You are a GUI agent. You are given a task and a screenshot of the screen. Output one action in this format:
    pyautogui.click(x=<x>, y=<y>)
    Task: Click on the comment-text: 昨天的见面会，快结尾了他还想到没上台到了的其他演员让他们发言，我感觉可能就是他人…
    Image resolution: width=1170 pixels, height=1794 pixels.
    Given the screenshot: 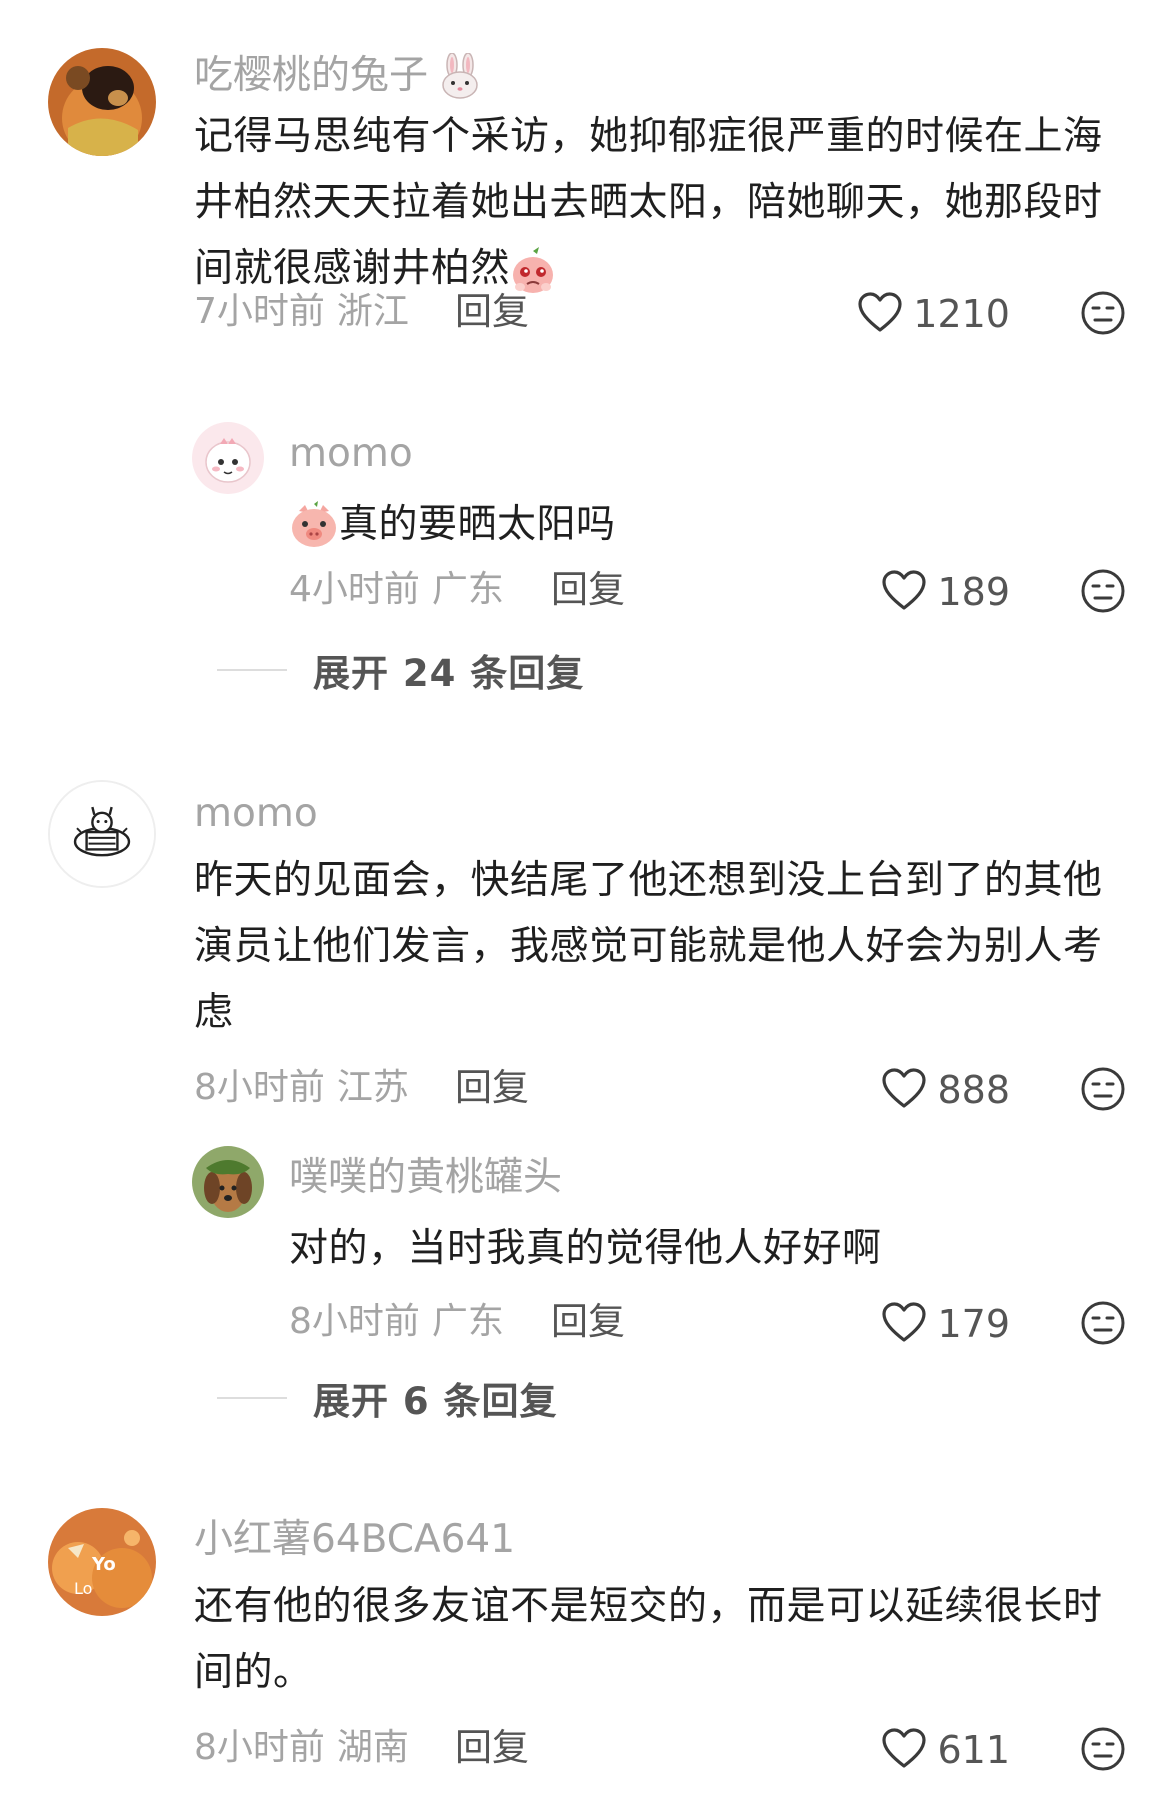 What is the action you would take?
    pyautogui.click(x=648, y=946)
    